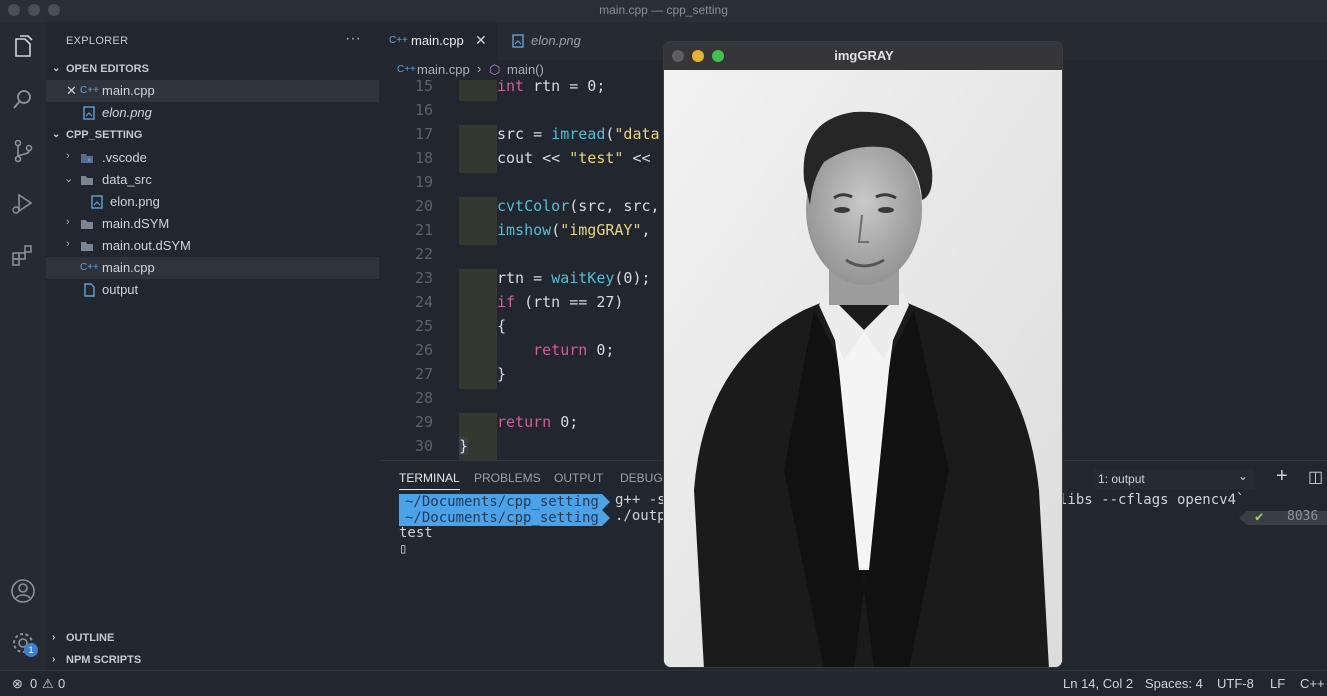  Describe the element at coordinates (23, 203) in the screenshot. I see `run-debug-icon` at that location.